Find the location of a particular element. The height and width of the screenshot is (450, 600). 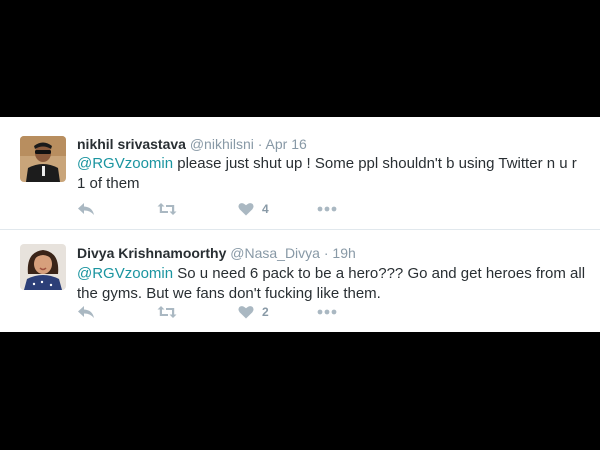

like-count: 2 is located at coordinates (265, 312).